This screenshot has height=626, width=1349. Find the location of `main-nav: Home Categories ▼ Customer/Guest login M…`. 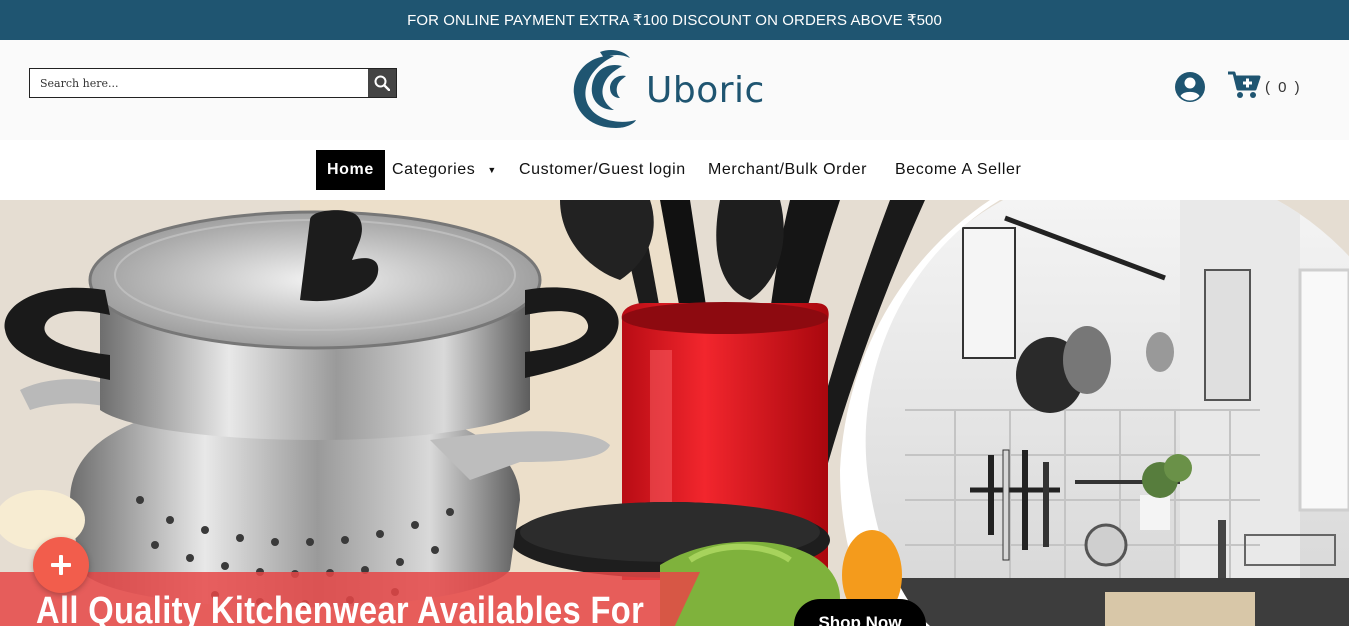

main-nav: Home Categories ▼ Customer/Guest login M… is located at coordinates (674, 170).